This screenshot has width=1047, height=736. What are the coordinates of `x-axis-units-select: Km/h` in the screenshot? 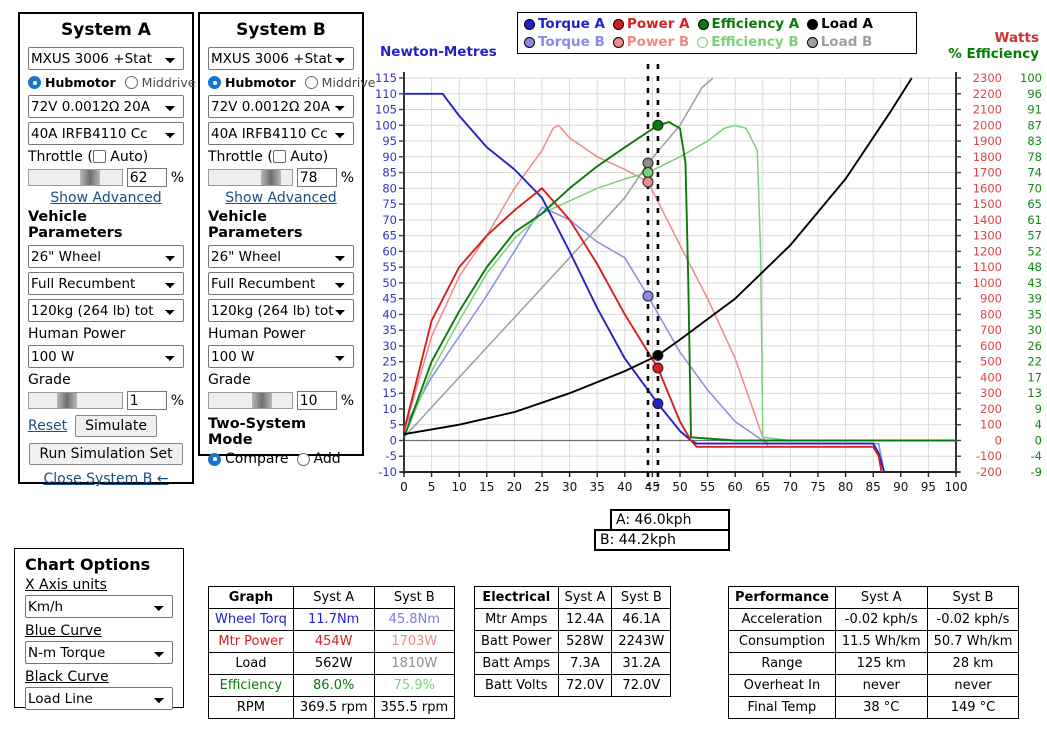 It's located at (99, 606).